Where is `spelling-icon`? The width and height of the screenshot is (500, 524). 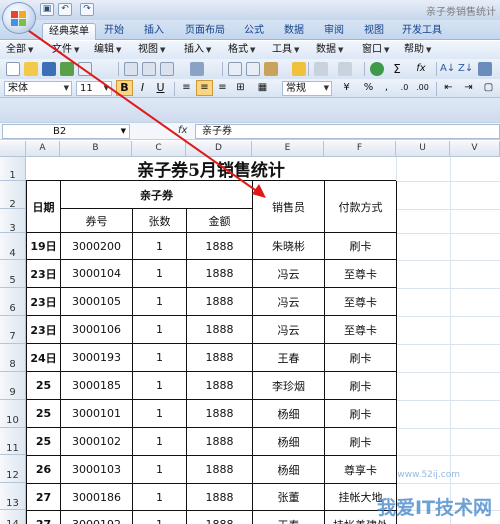 spelling-icon is located at coordinates (167, 69).